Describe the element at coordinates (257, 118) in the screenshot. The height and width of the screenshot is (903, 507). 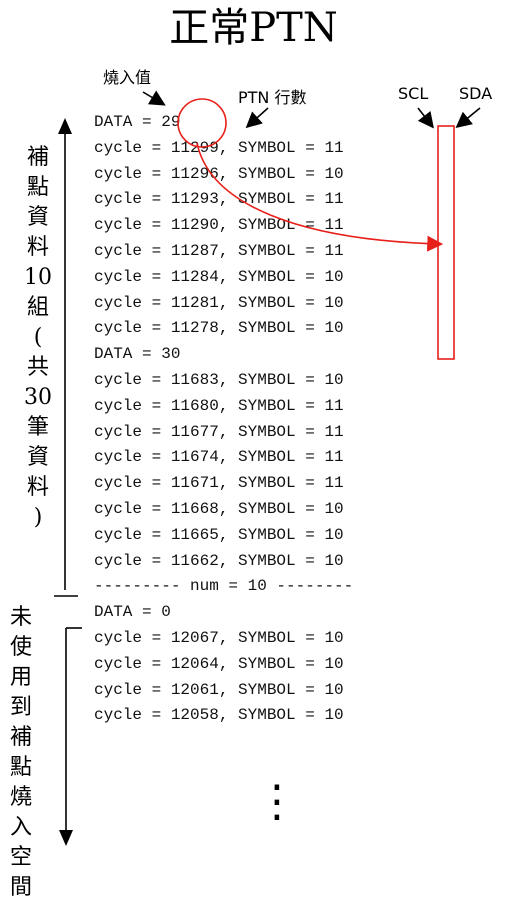
I see `ptn-rows-arrow` at that location.